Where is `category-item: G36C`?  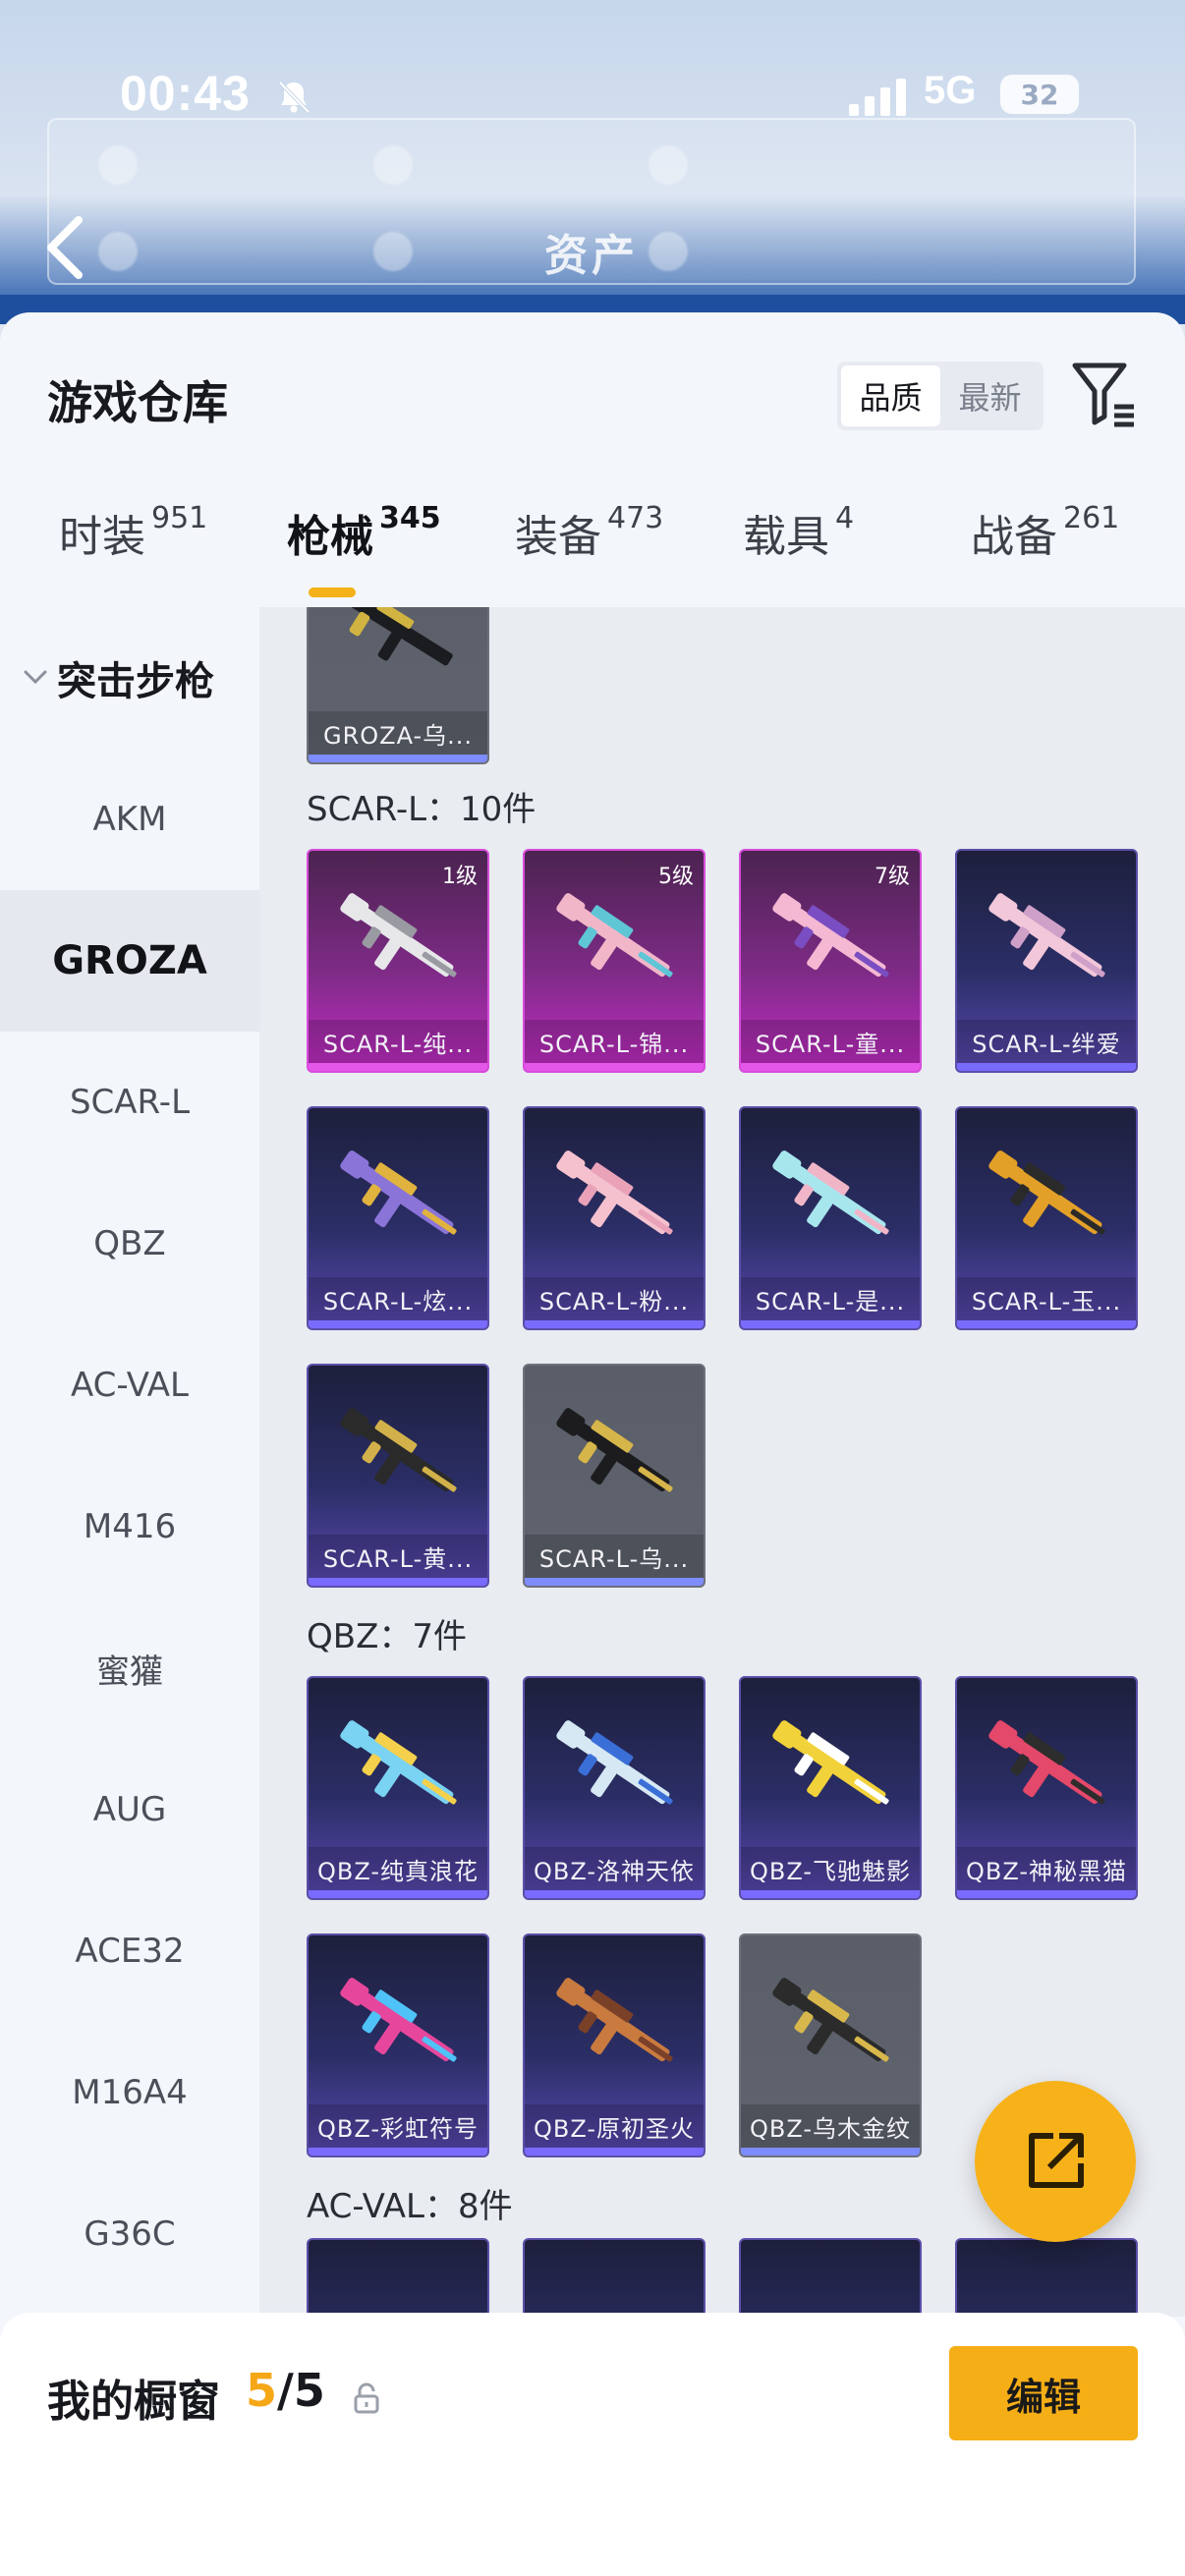 category-item: G36C is located at coordinates (130, 2234).